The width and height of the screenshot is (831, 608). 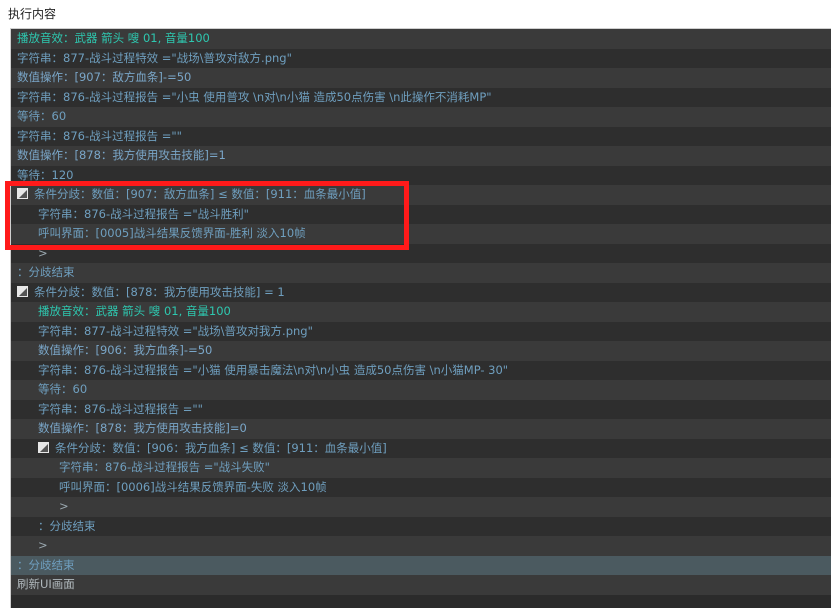 I want to click on command-text: 条件分歧：数值：[878：我方使用攻击技能] = 1, so click(x=159, y=291).